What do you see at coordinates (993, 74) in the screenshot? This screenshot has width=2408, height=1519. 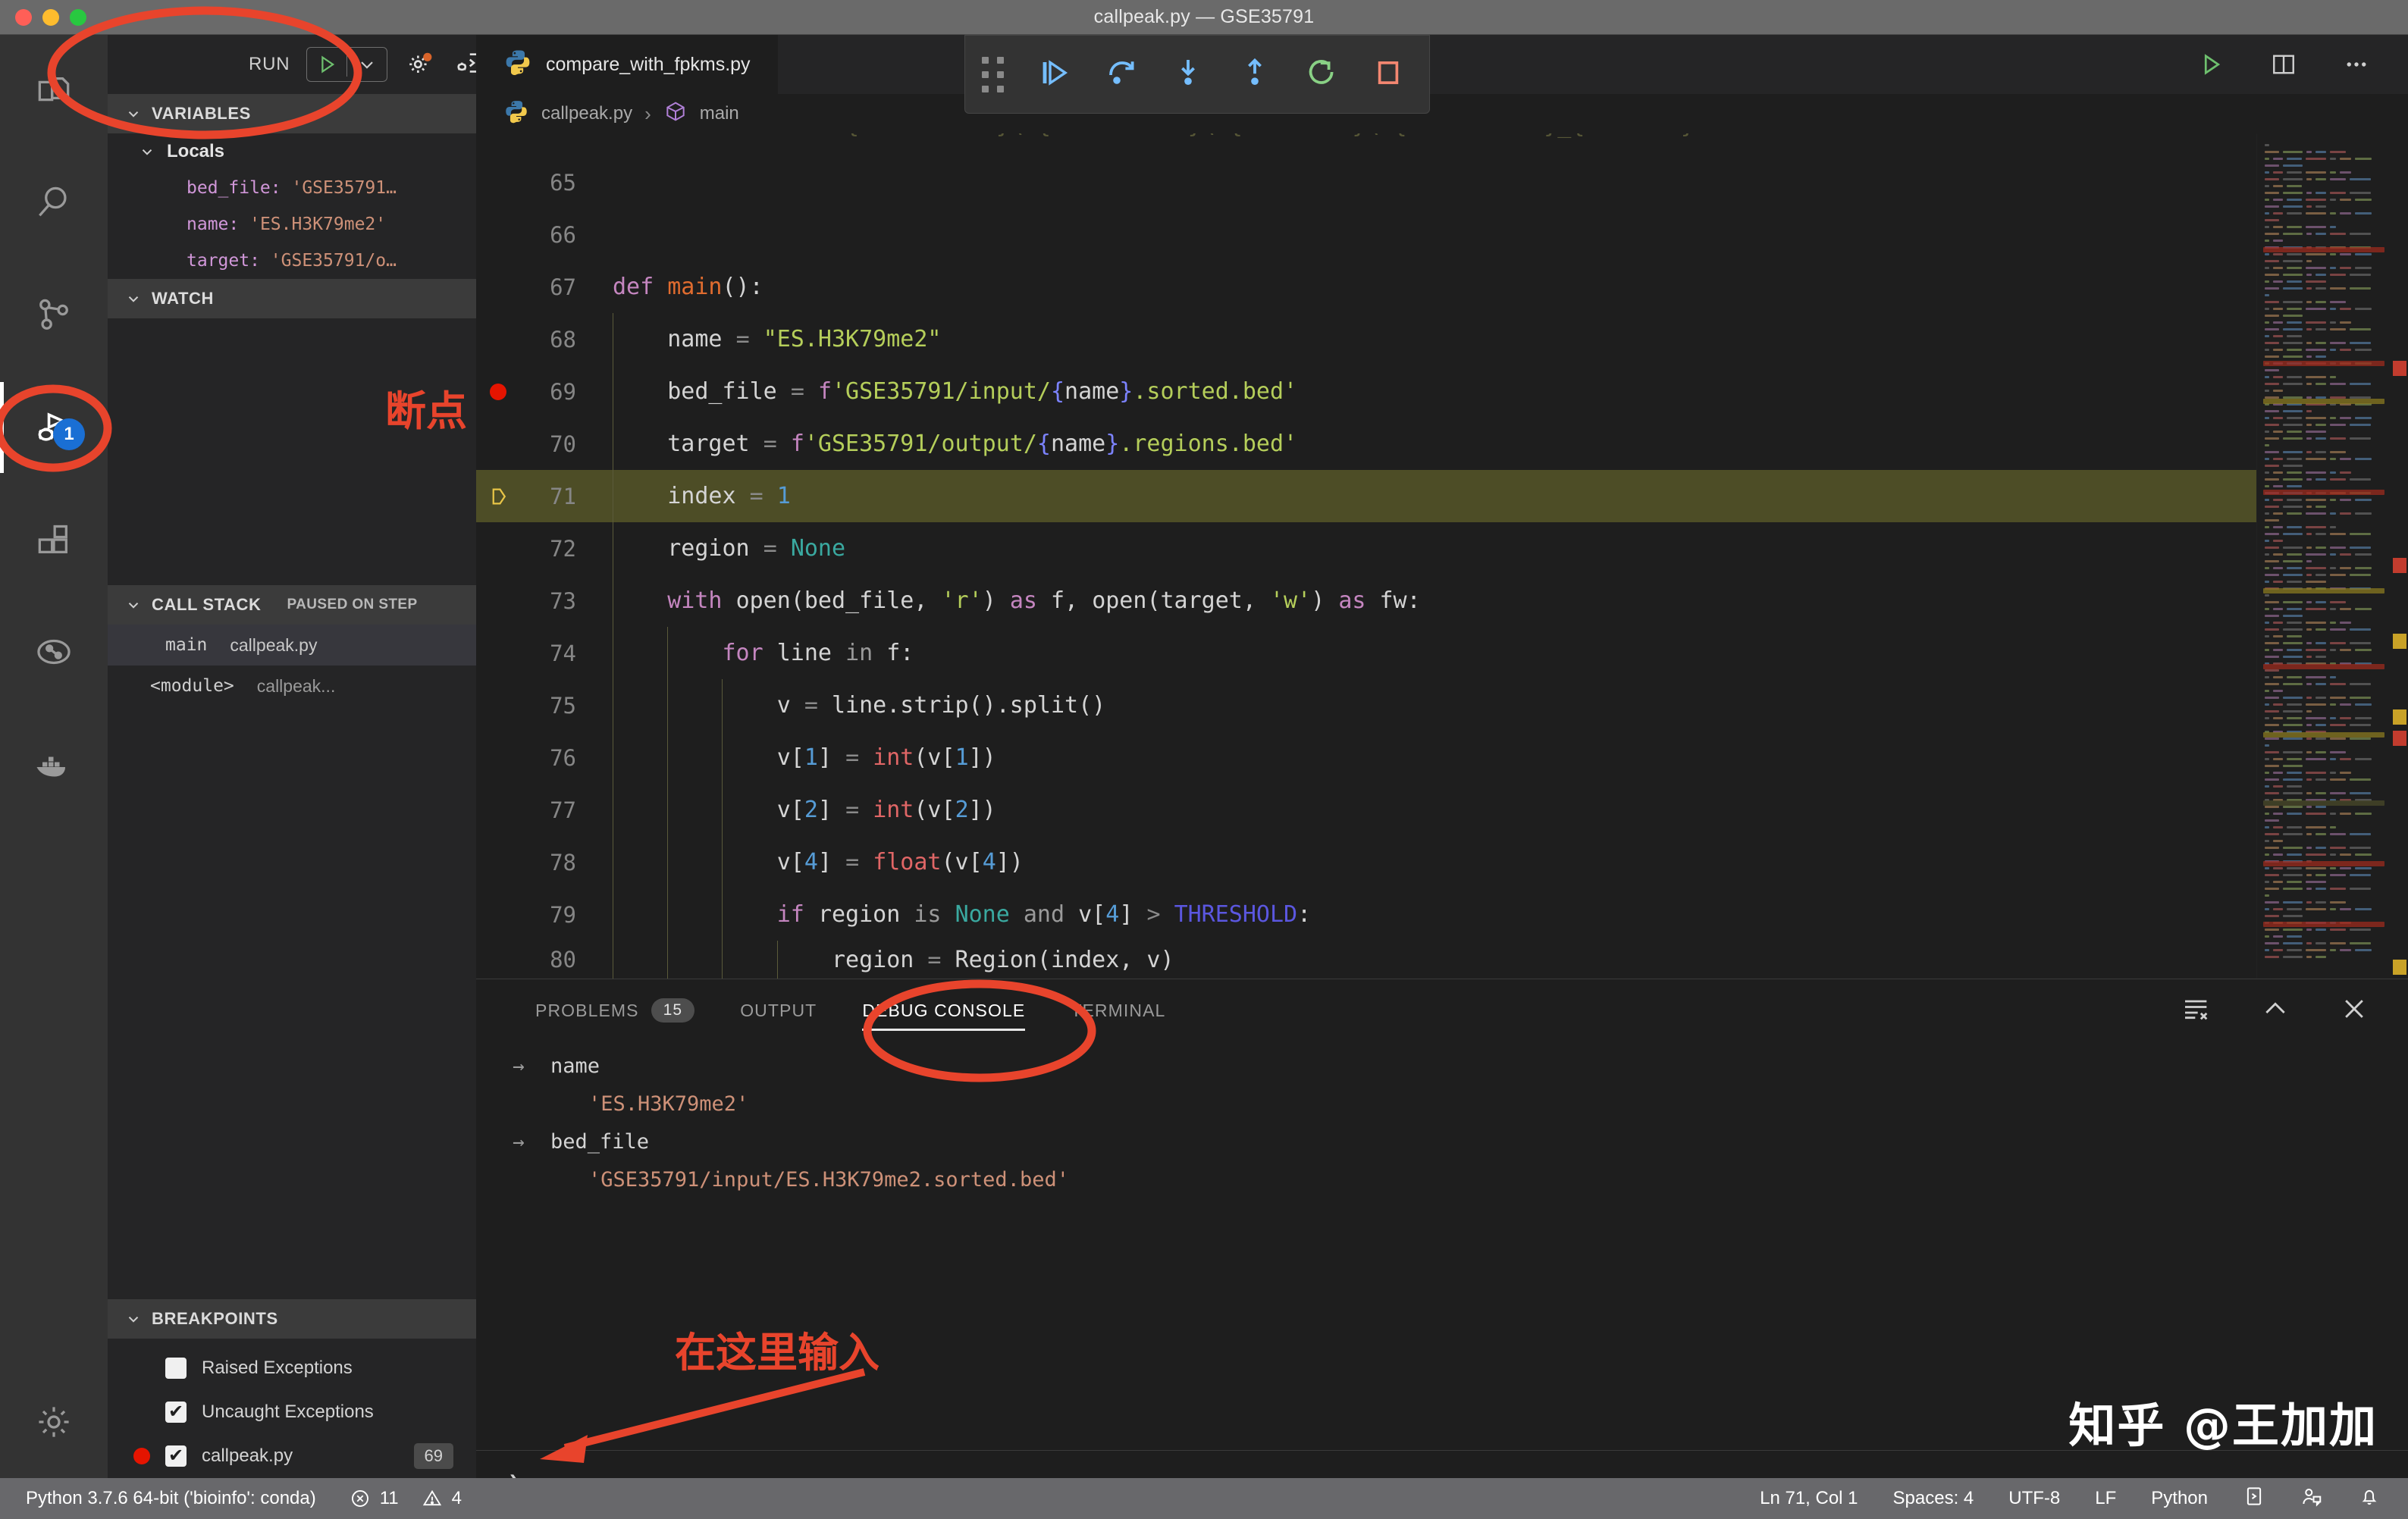 I see `drag-handle` at bounding box center [993, 74].